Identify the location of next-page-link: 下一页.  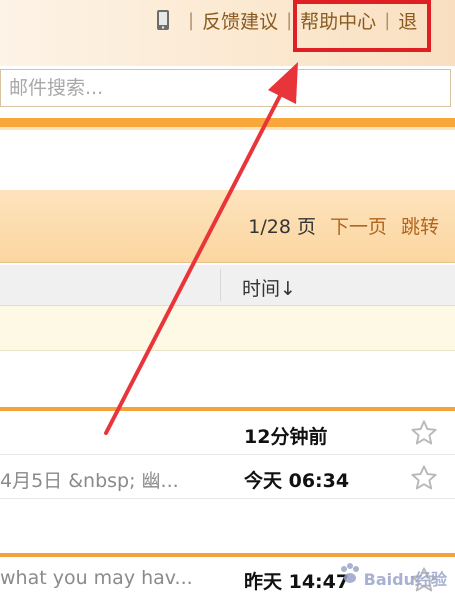
(358, 225).